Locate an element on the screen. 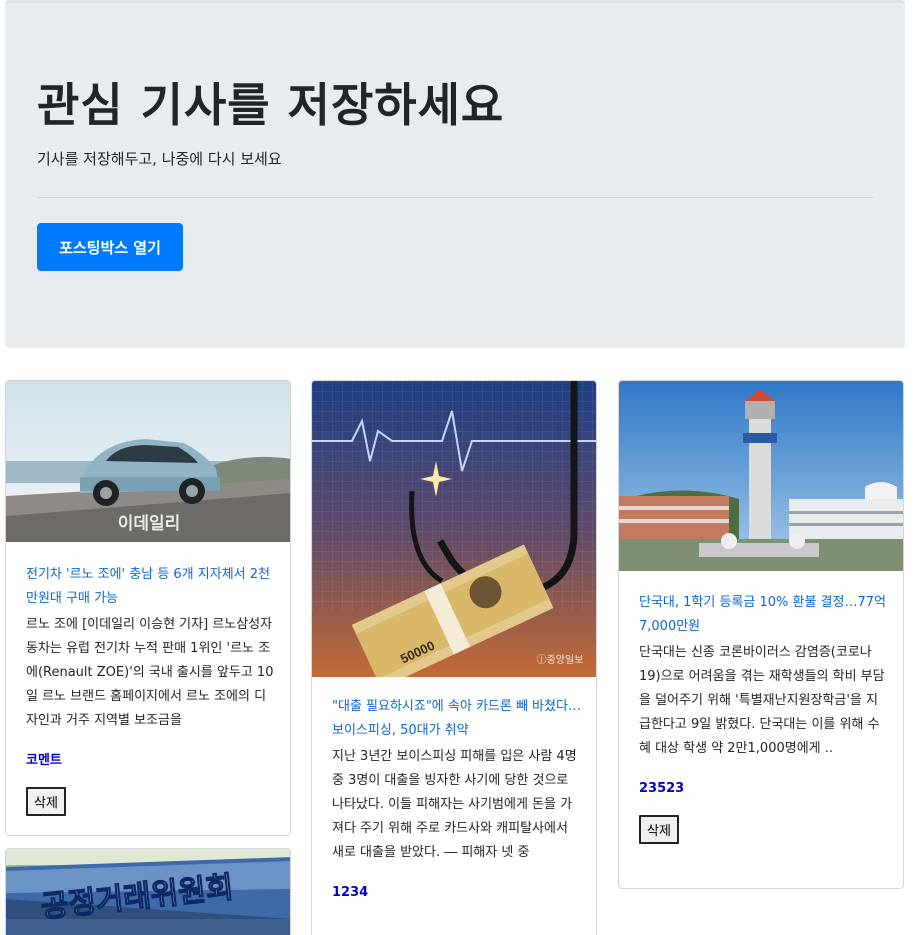 The image size is (917, 935). car-photo-image: 이데일리 is located at coordinates (148, 461).